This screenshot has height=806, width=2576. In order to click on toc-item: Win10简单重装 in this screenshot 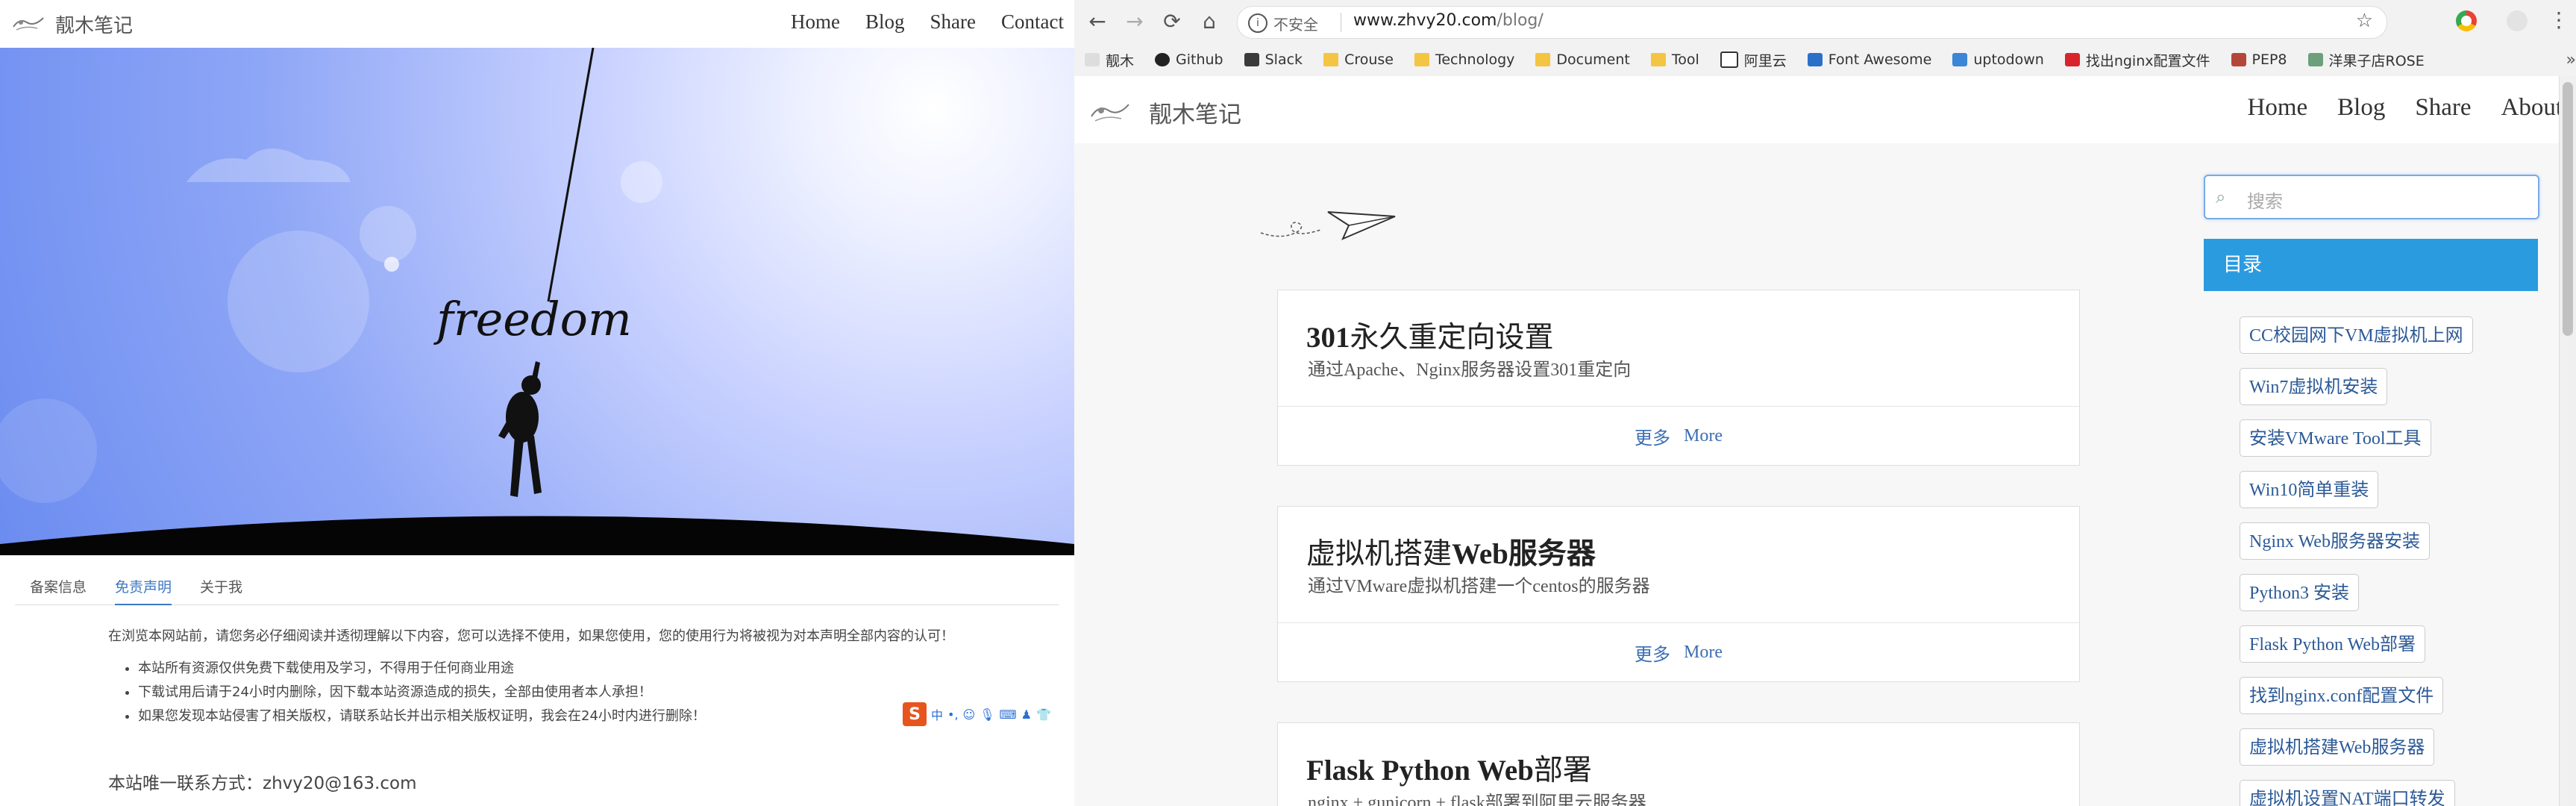, I will do `click(2309, 489)`.